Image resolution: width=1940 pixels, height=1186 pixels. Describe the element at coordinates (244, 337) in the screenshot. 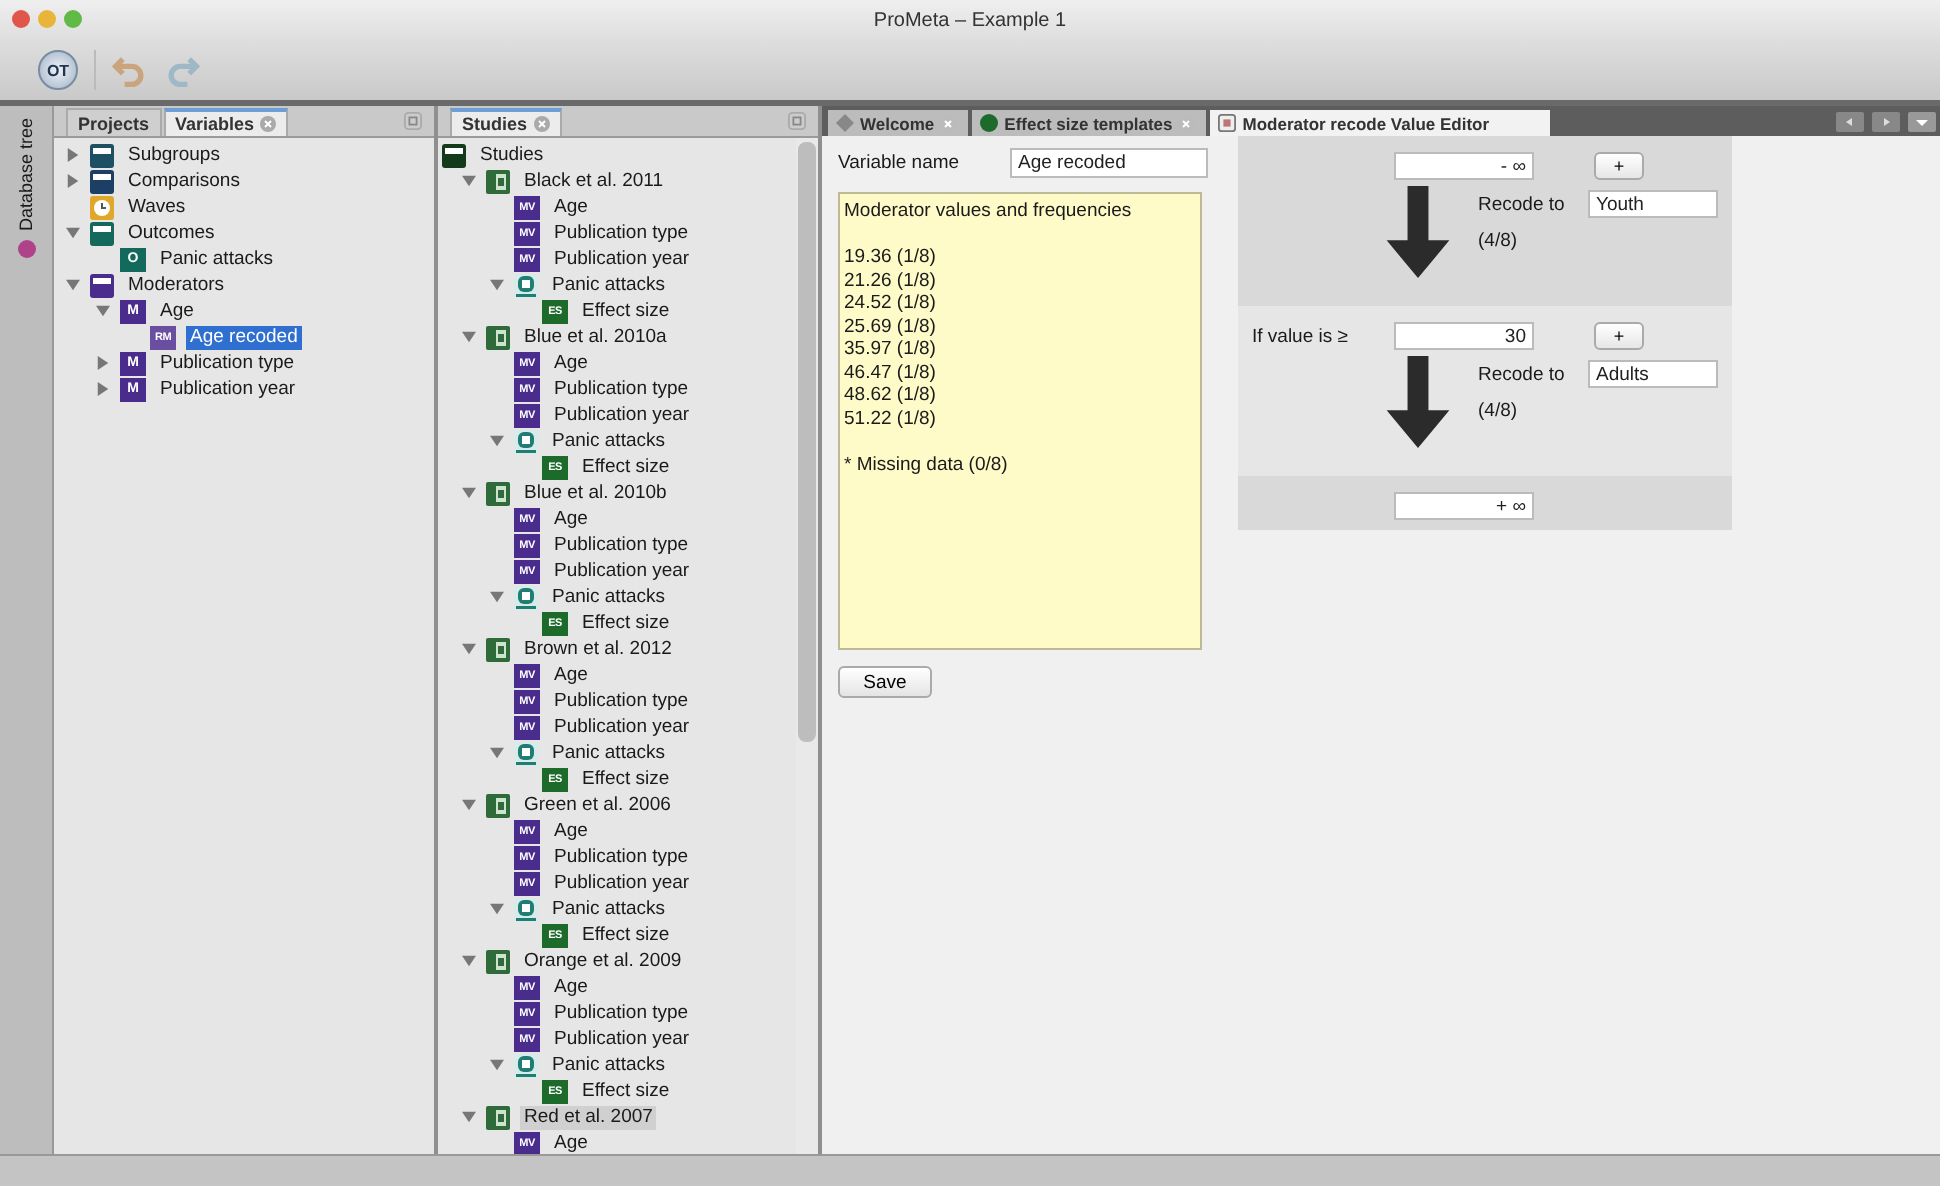

I see `tree-item: Age recoded` at that location.